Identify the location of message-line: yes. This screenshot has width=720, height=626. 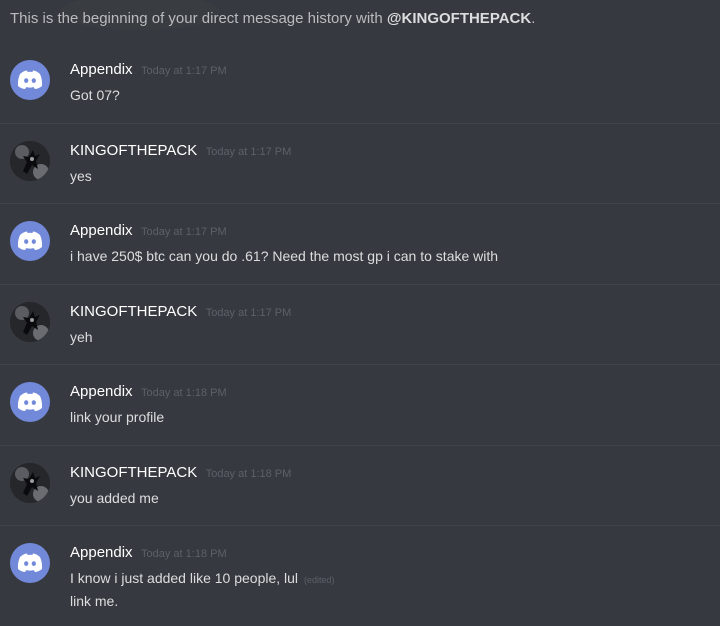
(81, 175).